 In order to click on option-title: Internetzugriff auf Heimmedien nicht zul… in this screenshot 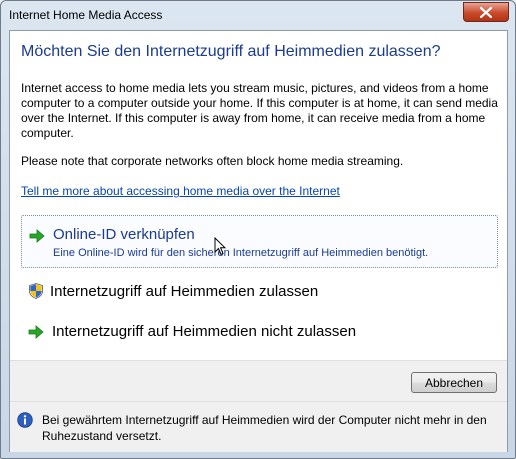, I will do `click(204, 331)`.